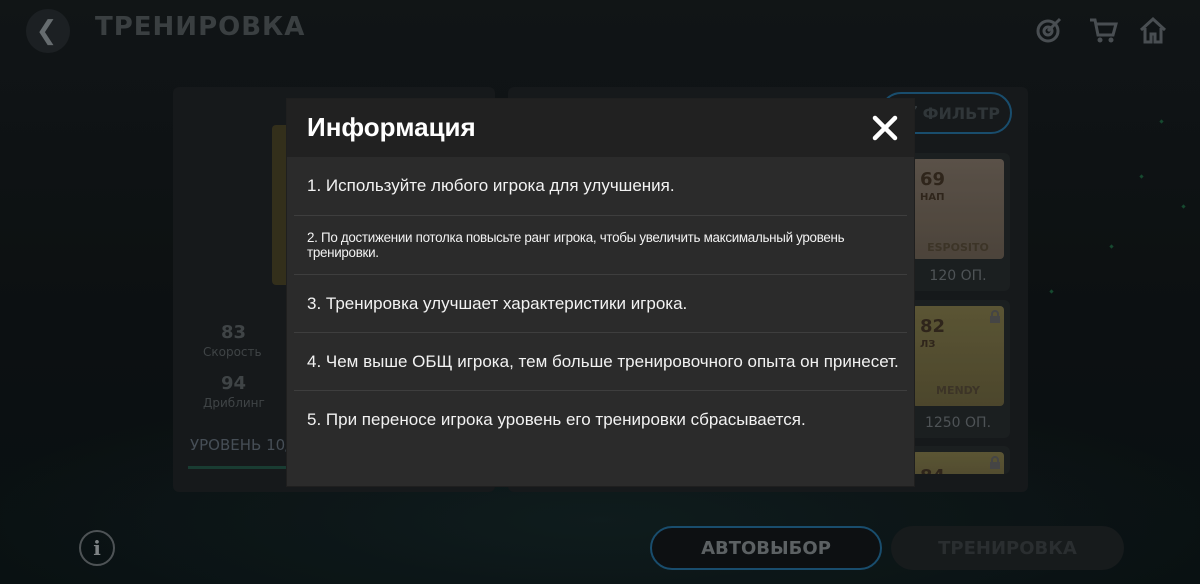  What do you see at coordinates (600, 128) in the screenshot?
I see `modal-header: Информация` at bounding box center [600, 128].